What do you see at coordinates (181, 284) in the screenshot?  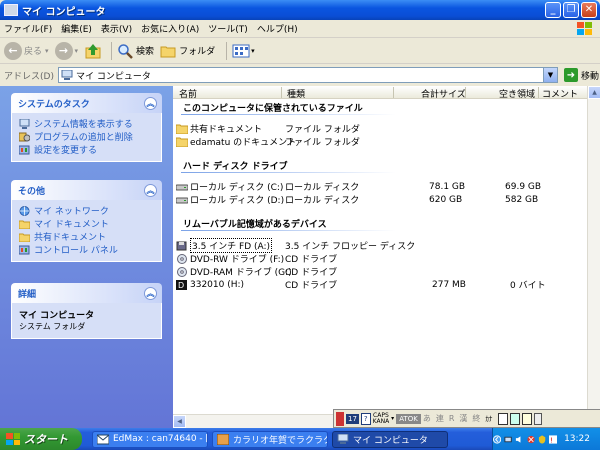 I see `cd-media-icon: D` at bounding box center [181, 284].